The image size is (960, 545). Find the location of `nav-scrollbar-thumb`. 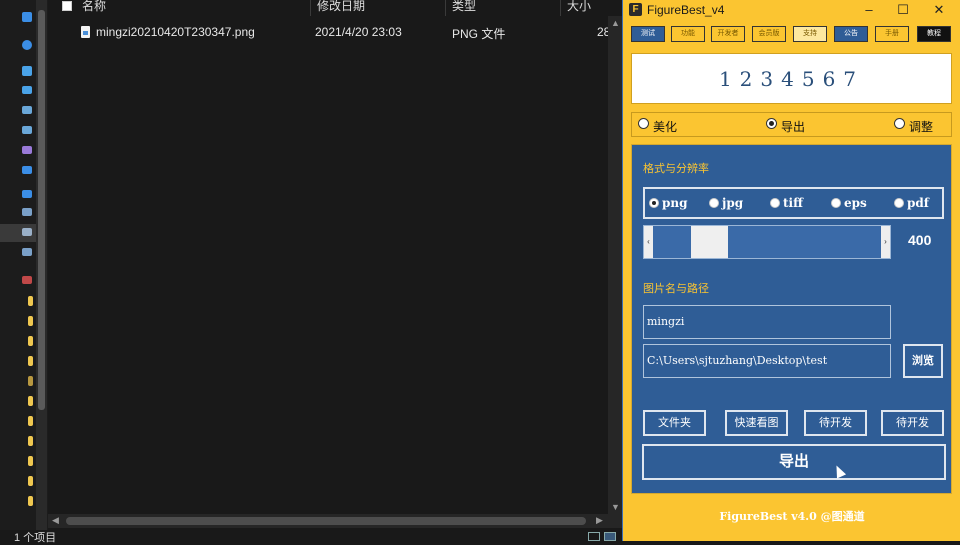

nav-scrollbar-thumb is located at coordinates (41, 210).